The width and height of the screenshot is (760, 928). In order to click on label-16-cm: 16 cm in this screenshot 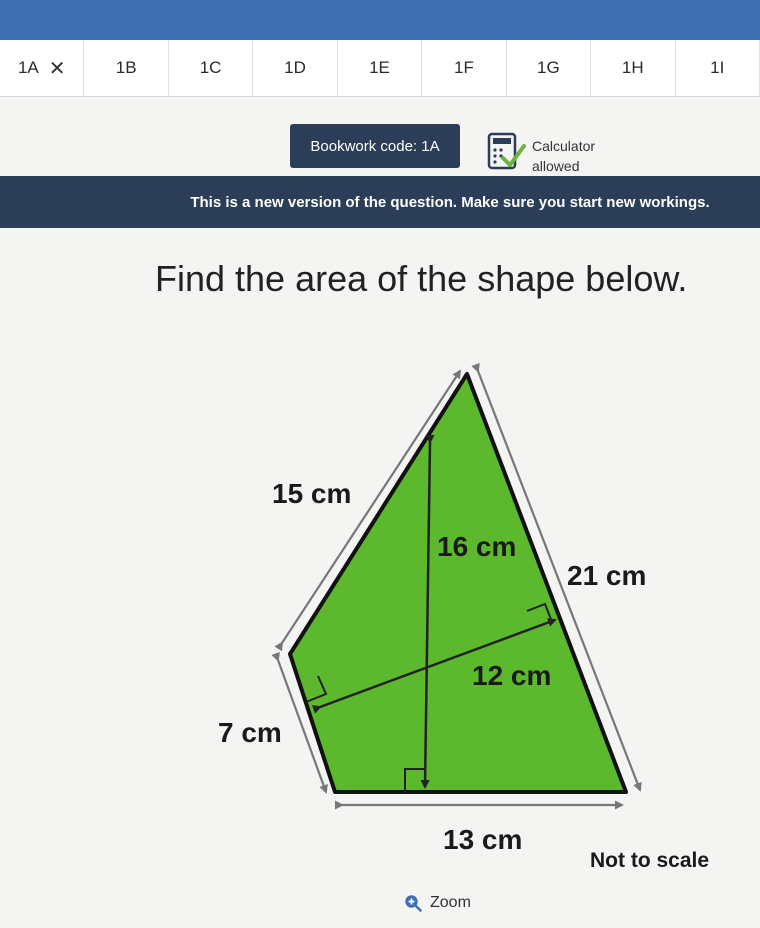, I will do `click(476, 546)`.